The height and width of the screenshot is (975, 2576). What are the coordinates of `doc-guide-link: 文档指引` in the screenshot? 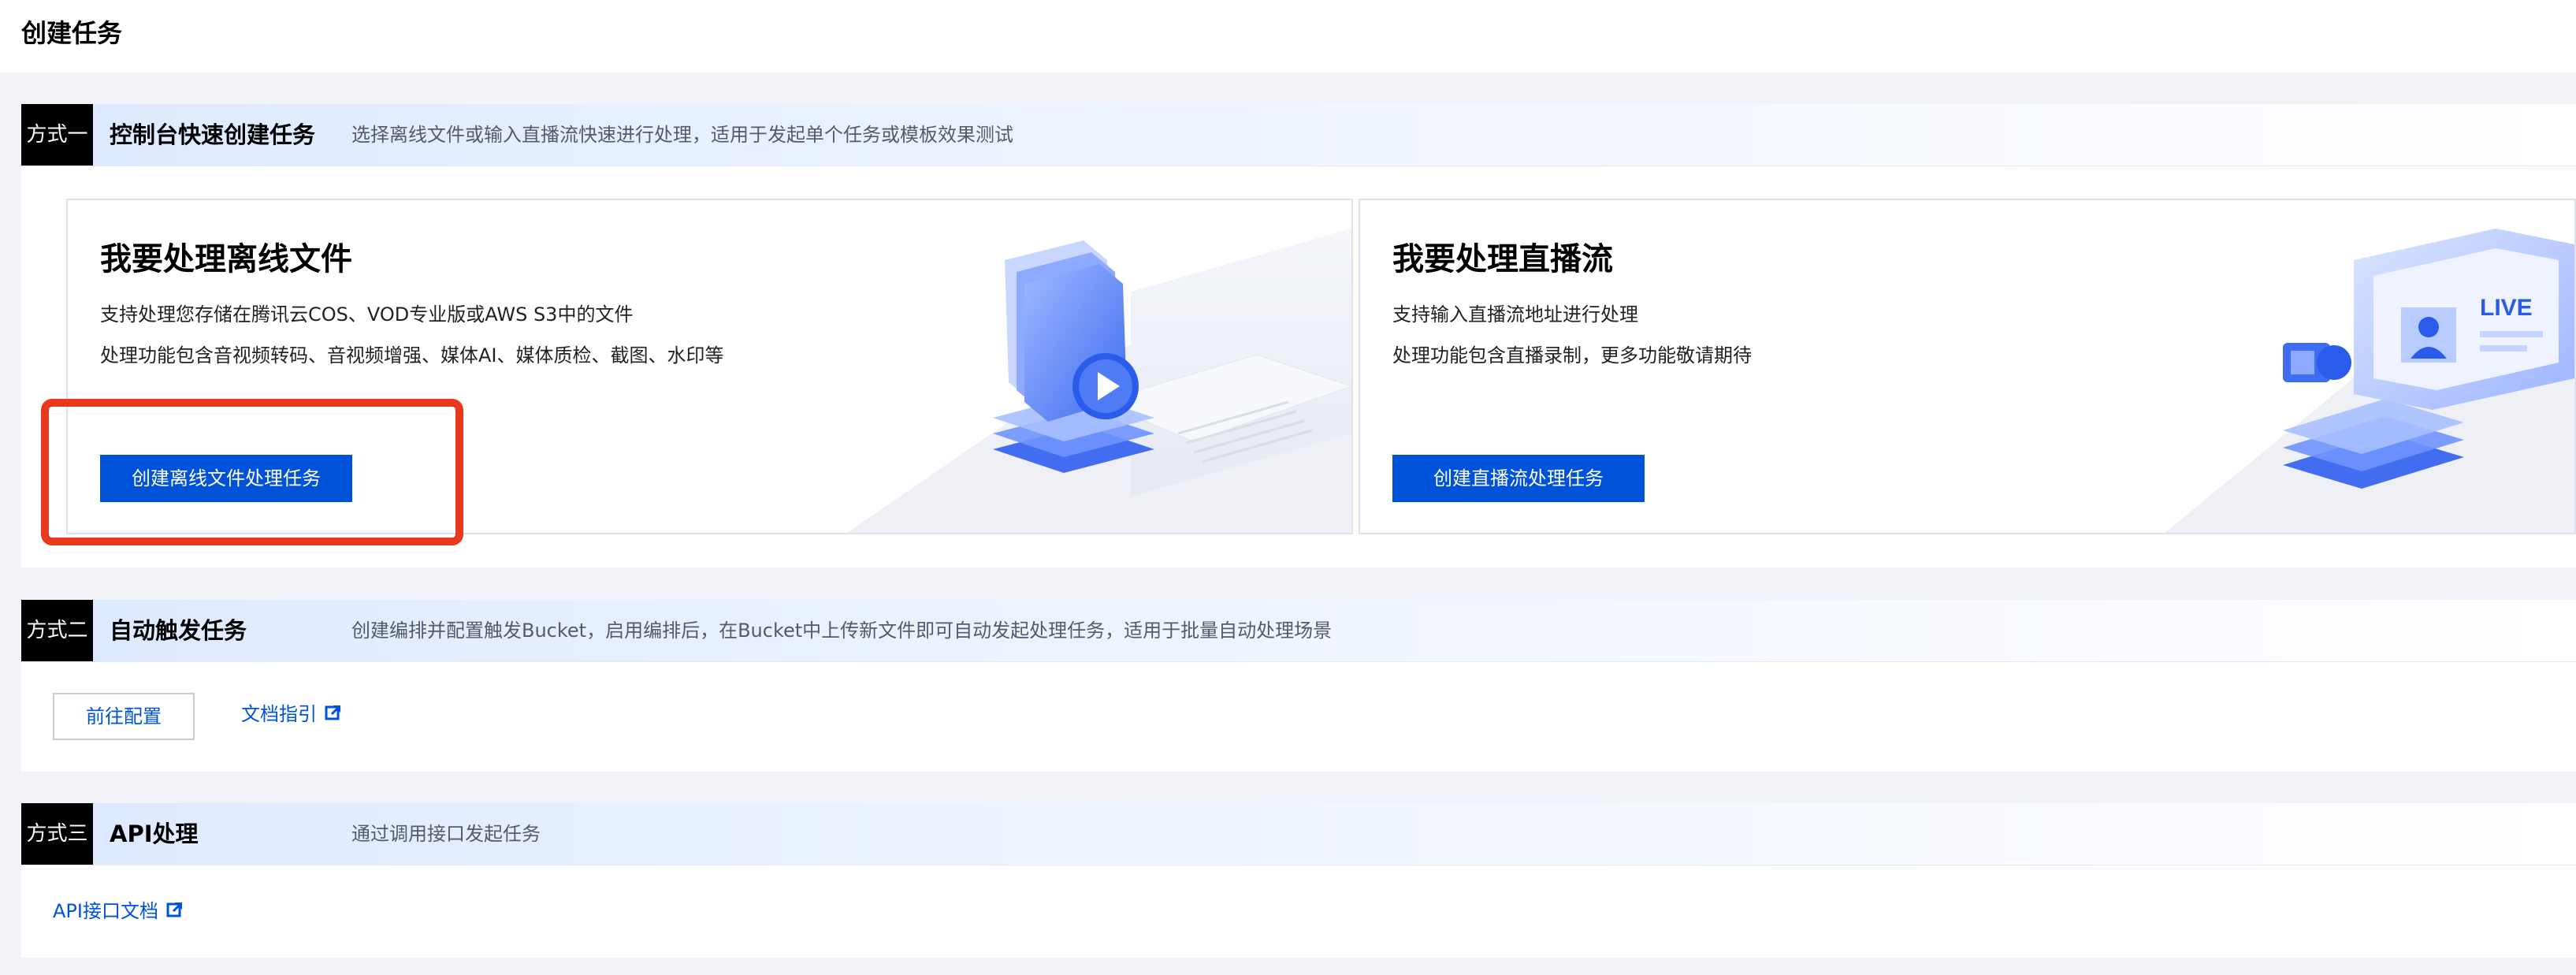 It's located at (291, 714).